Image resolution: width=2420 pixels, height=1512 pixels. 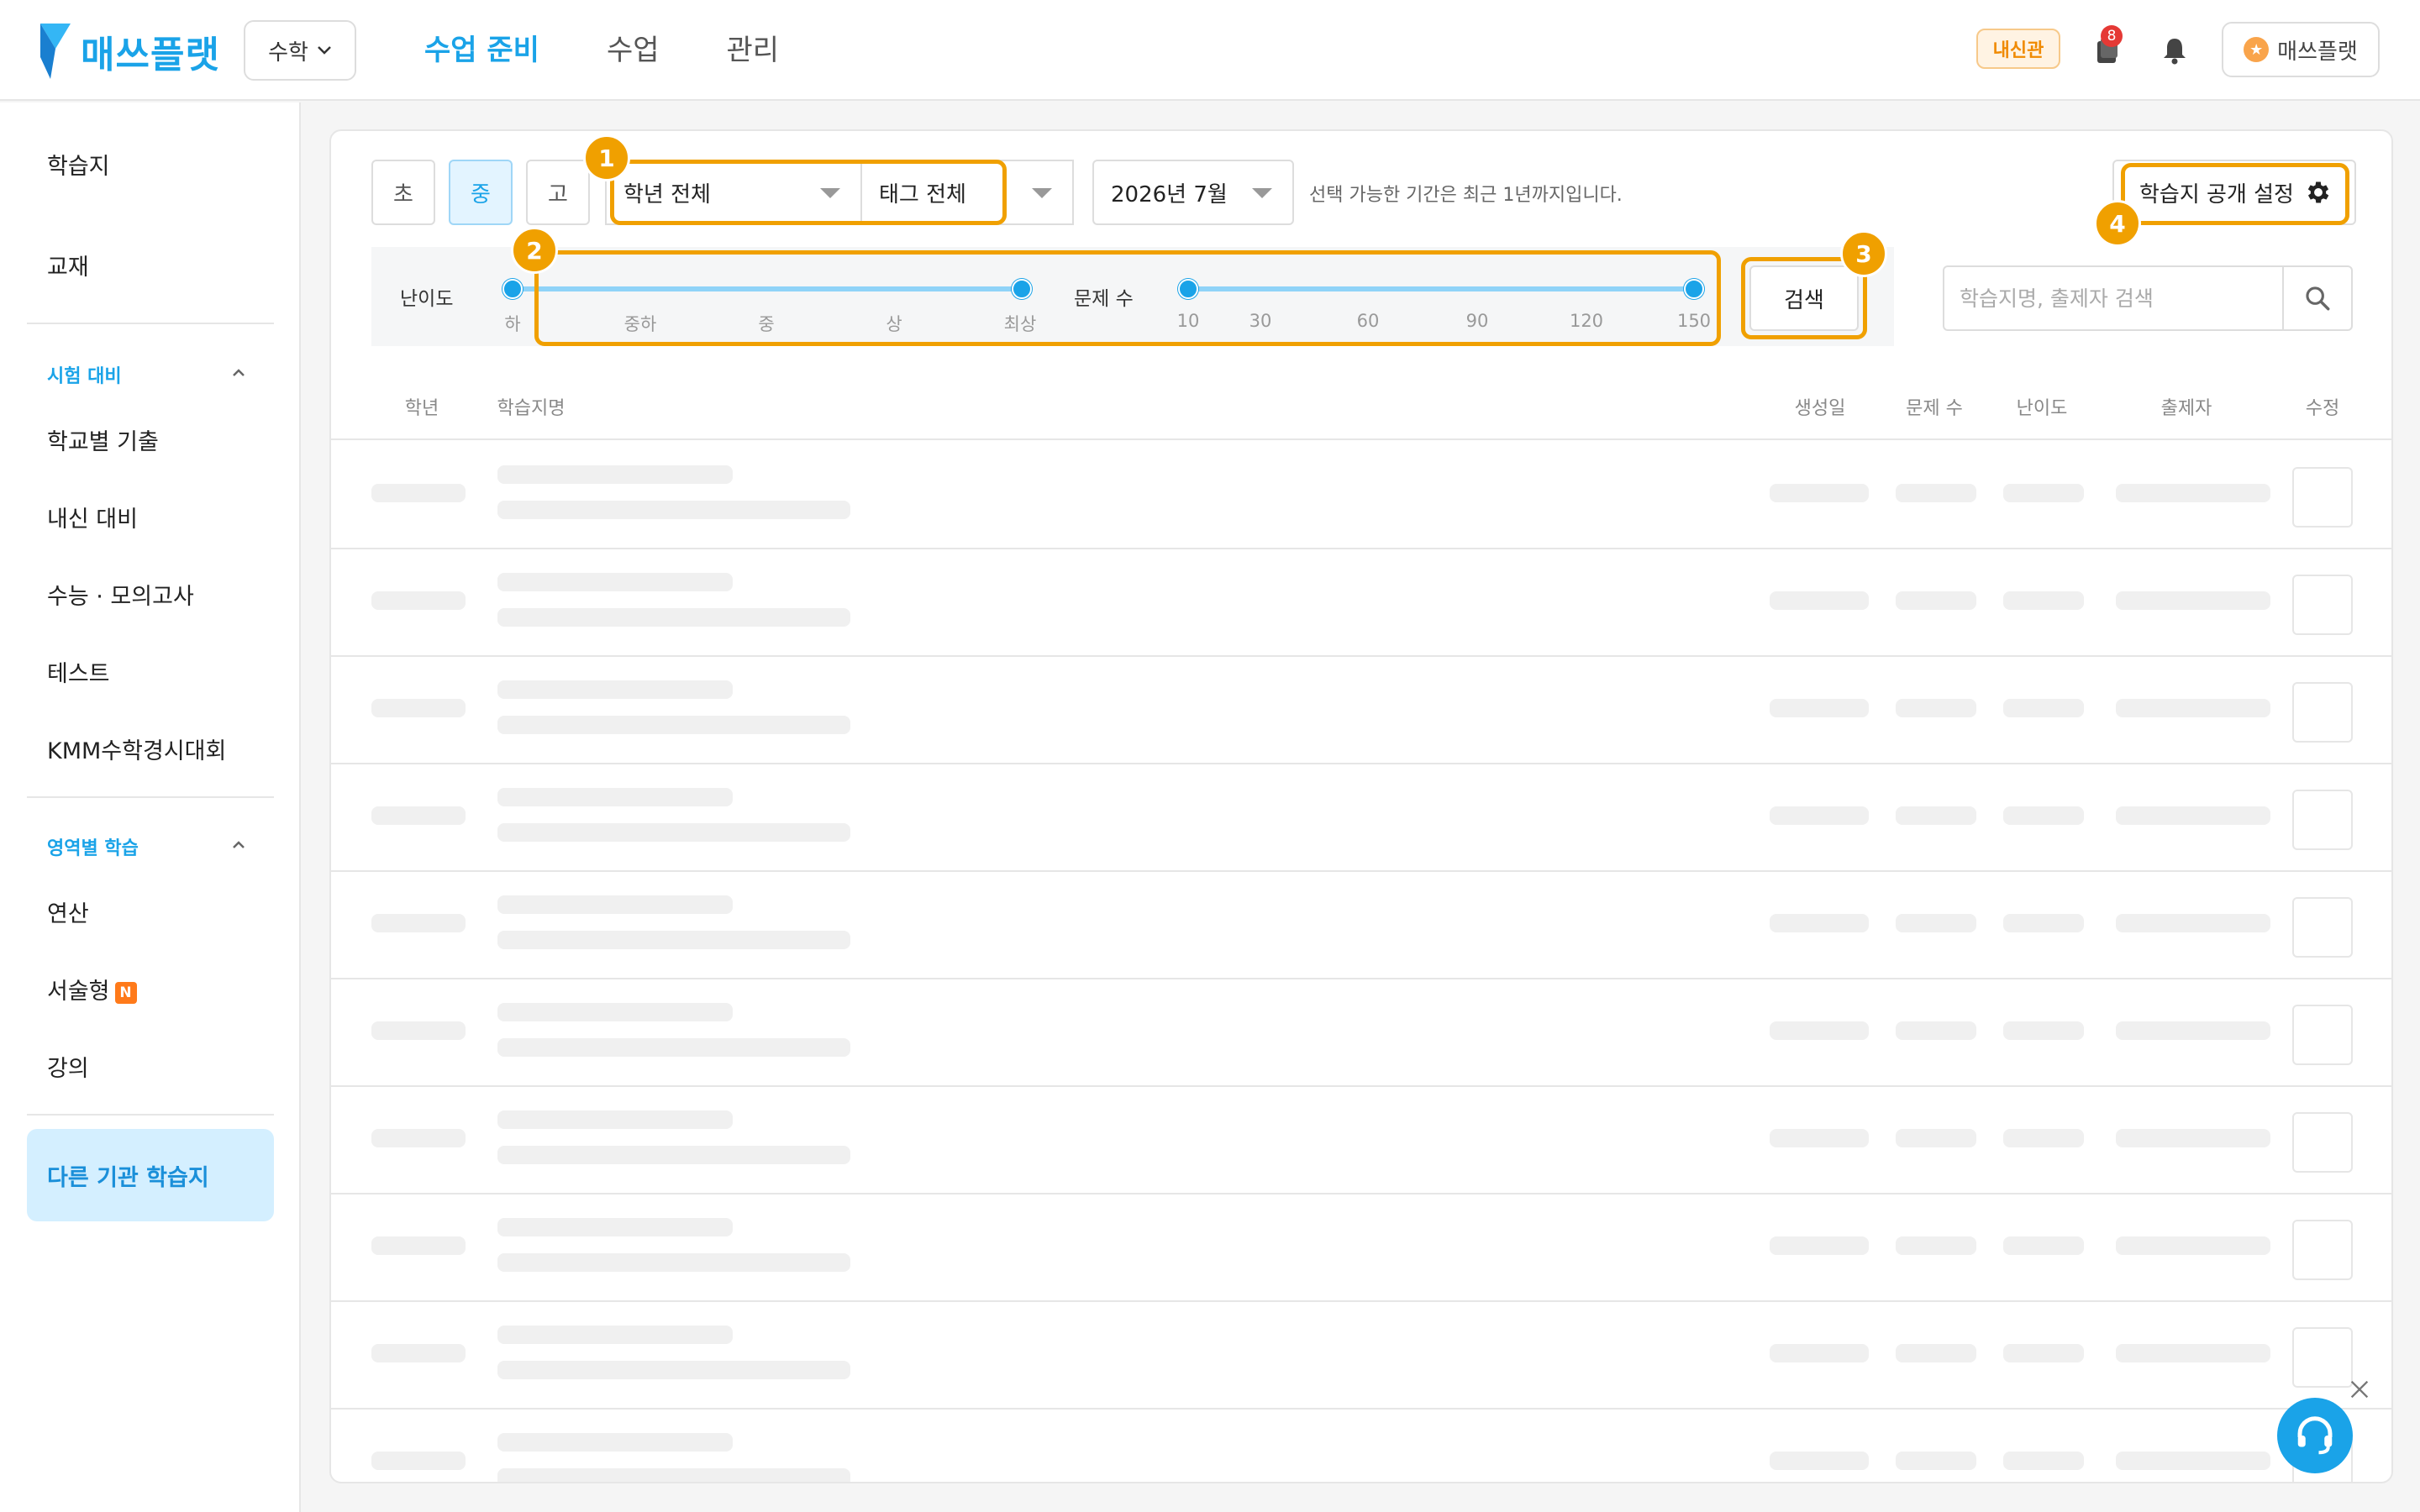 What do you see at coordinates (84, 374) in the screenshot?
I see `sidebar-section-exam: 시험 대비` at bounding box center [84, 374].